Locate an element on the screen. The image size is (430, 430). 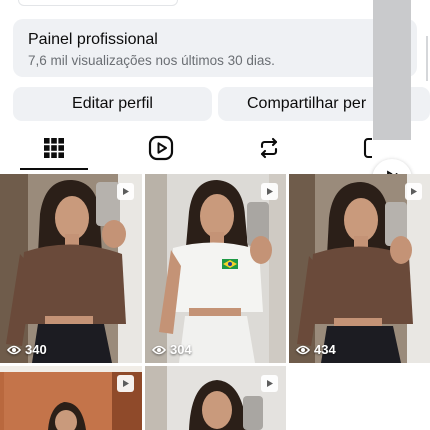
repost-icon is located at coordinates (269, 148).